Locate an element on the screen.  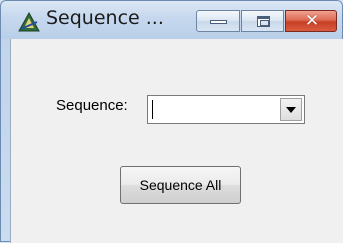
sequence-input is located at coordinates (213, 109).